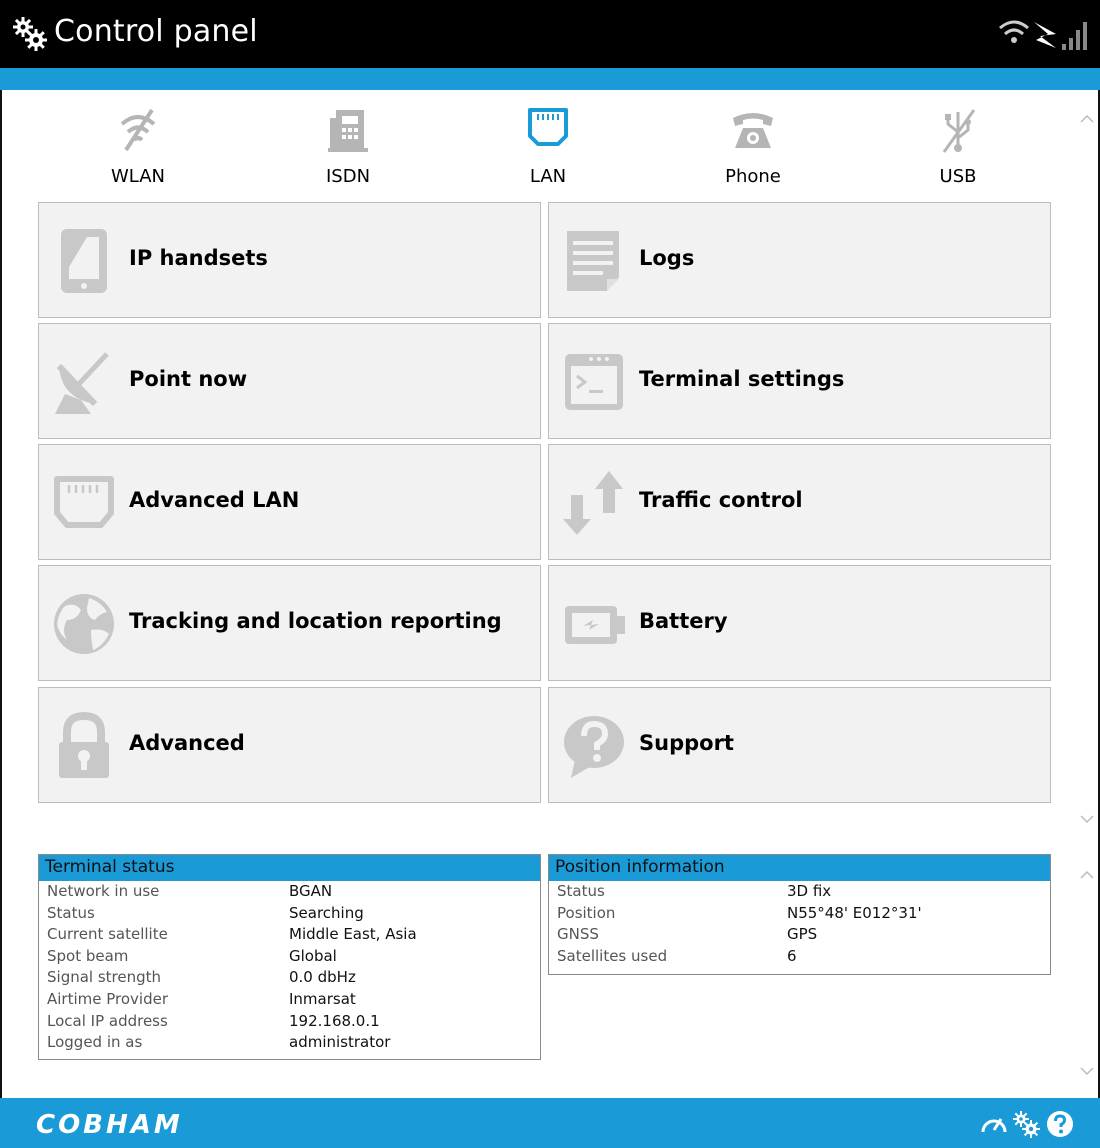 The width and height of the screenshot is (1100, 1148). Describe the element at coordinates (994, 1124) in the screenshot. I see `dashboard-gauge-icon` at that location.